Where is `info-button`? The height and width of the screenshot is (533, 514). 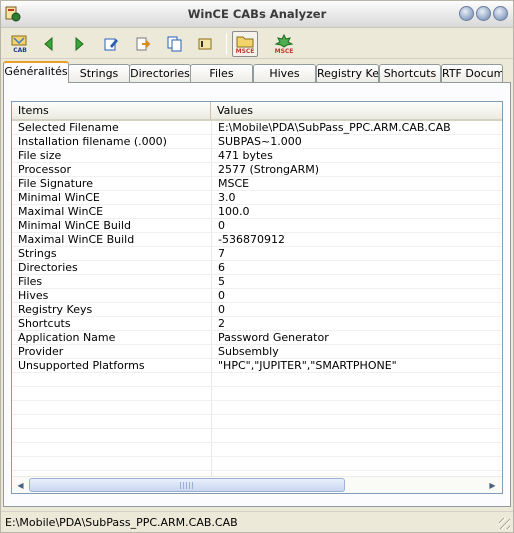 info-button is located at coordinates (205, 44).